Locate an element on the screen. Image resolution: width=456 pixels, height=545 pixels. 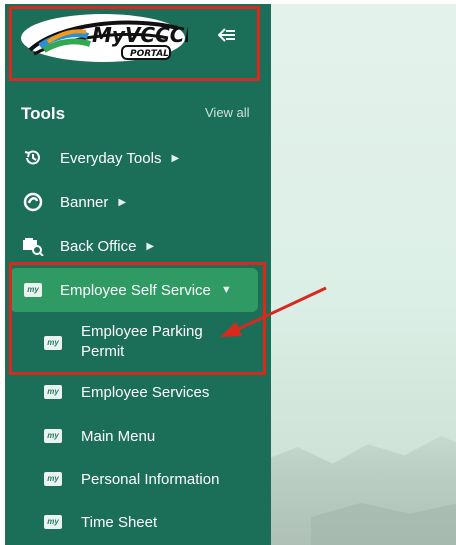
svg-text: MyVCCCD is located at coordinates (140, 35).